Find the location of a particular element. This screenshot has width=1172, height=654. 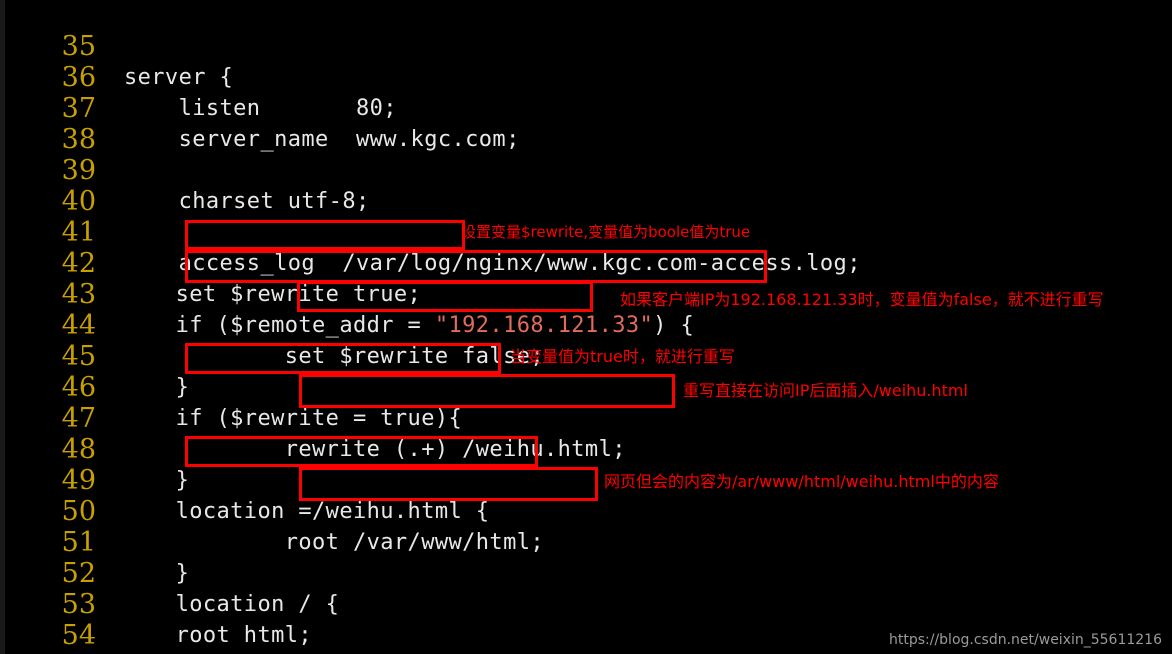

code-line: 37 server_name www.kgc.com; is located at coordinates (586, 107).